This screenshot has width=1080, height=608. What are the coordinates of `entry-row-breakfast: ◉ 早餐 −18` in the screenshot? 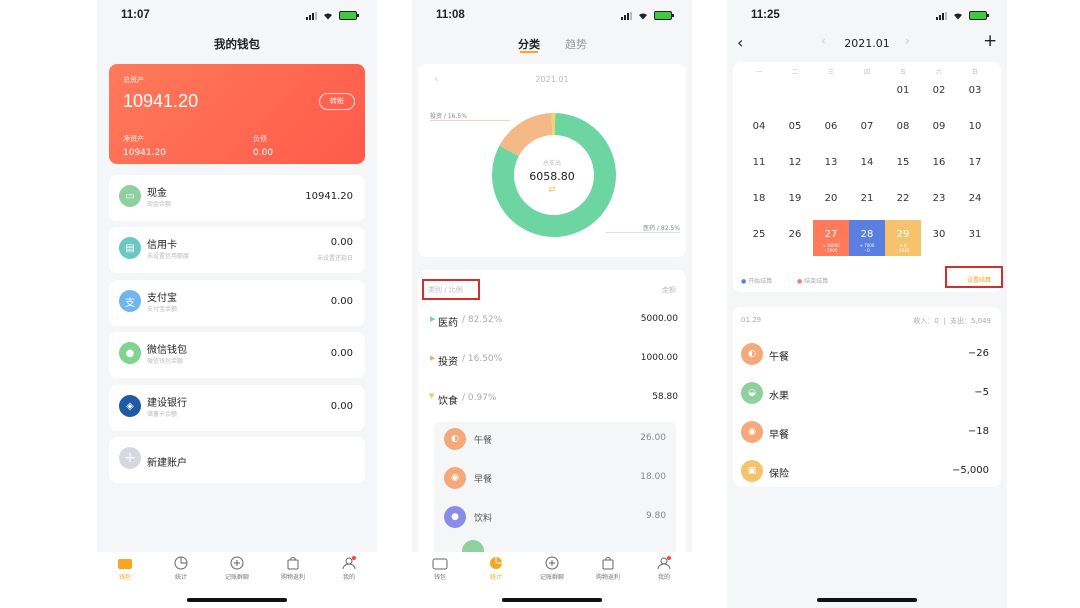 It's located at (867, 434).